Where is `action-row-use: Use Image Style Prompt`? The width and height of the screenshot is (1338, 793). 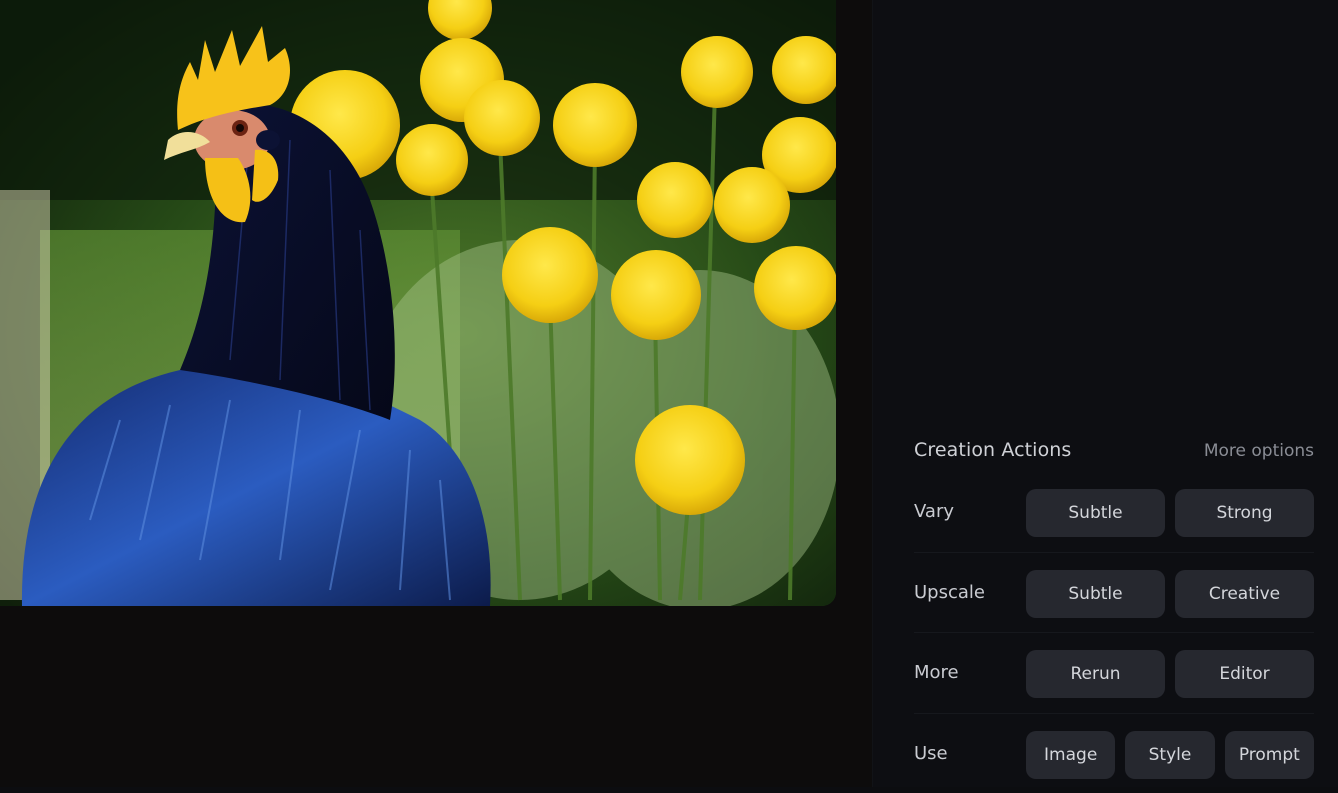
action-row-use: Use Image Style Prompt is located at coordinates (1114, 753).